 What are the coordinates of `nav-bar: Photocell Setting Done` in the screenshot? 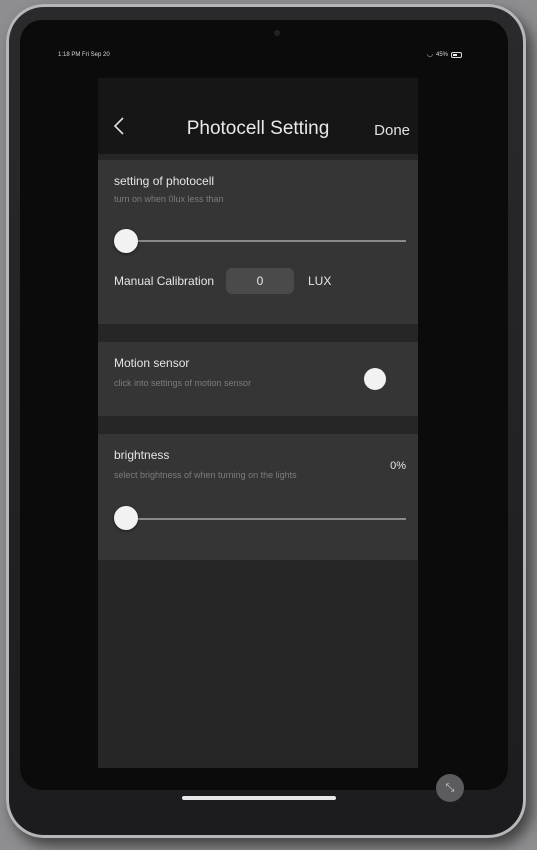 It's located at (258, 116).